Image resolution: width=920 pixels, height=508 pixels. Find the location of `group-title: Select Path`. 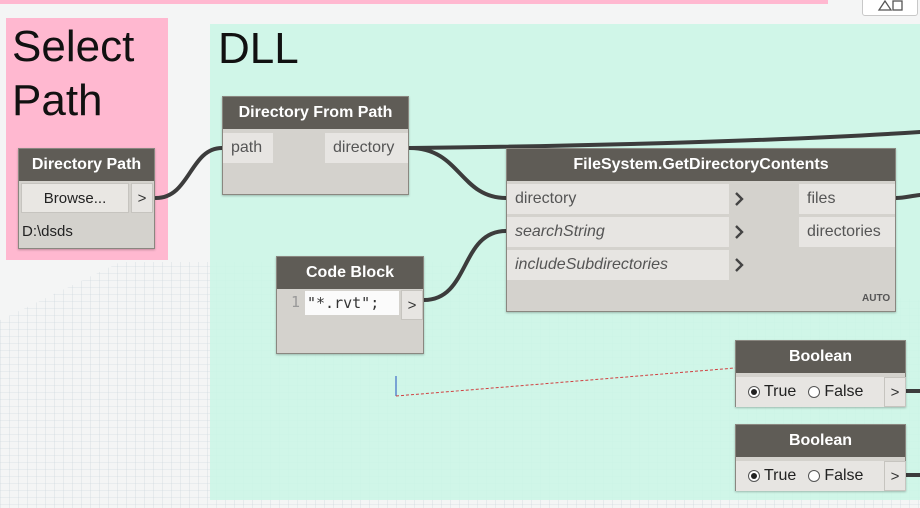

group-title: Select Path is located at coordinates (73, 73).